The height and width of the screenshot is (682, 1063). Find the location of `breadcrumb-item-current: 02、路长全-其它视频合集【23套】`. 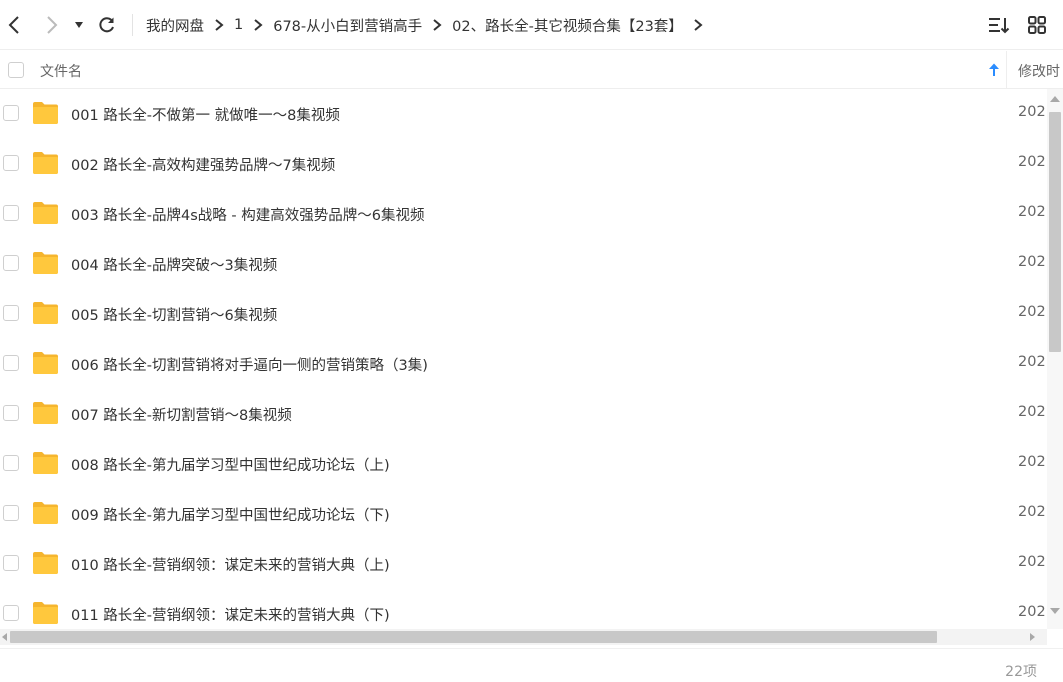

breadcrumb-item-current: 02、路长全-其它视频合集【23套】 is located at coordinates (567, 25).